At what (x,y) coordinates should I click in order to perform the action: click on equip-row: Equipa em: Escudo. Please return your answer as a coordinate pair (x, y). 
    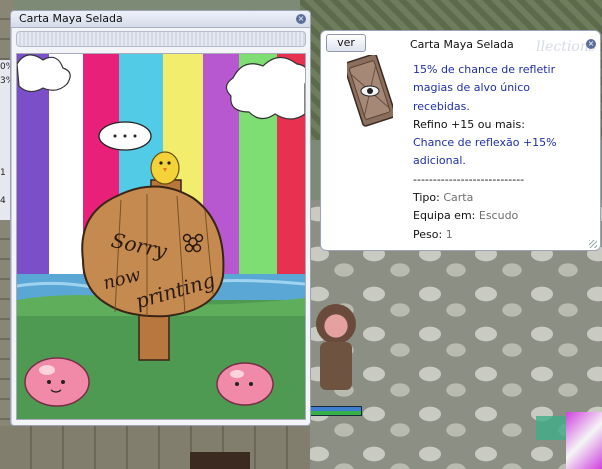
    Looking at the image, I should click on (506, 216).